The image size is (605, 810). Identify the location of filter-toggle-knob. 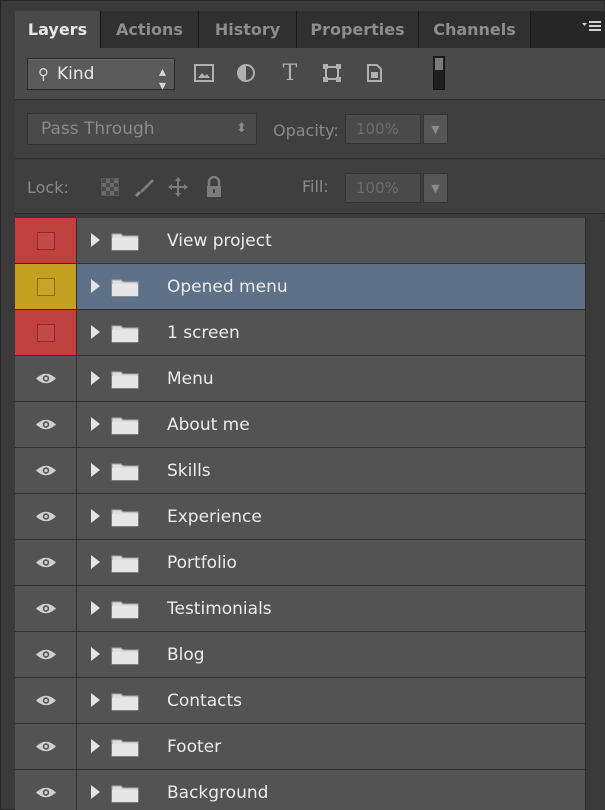
(439, 64).